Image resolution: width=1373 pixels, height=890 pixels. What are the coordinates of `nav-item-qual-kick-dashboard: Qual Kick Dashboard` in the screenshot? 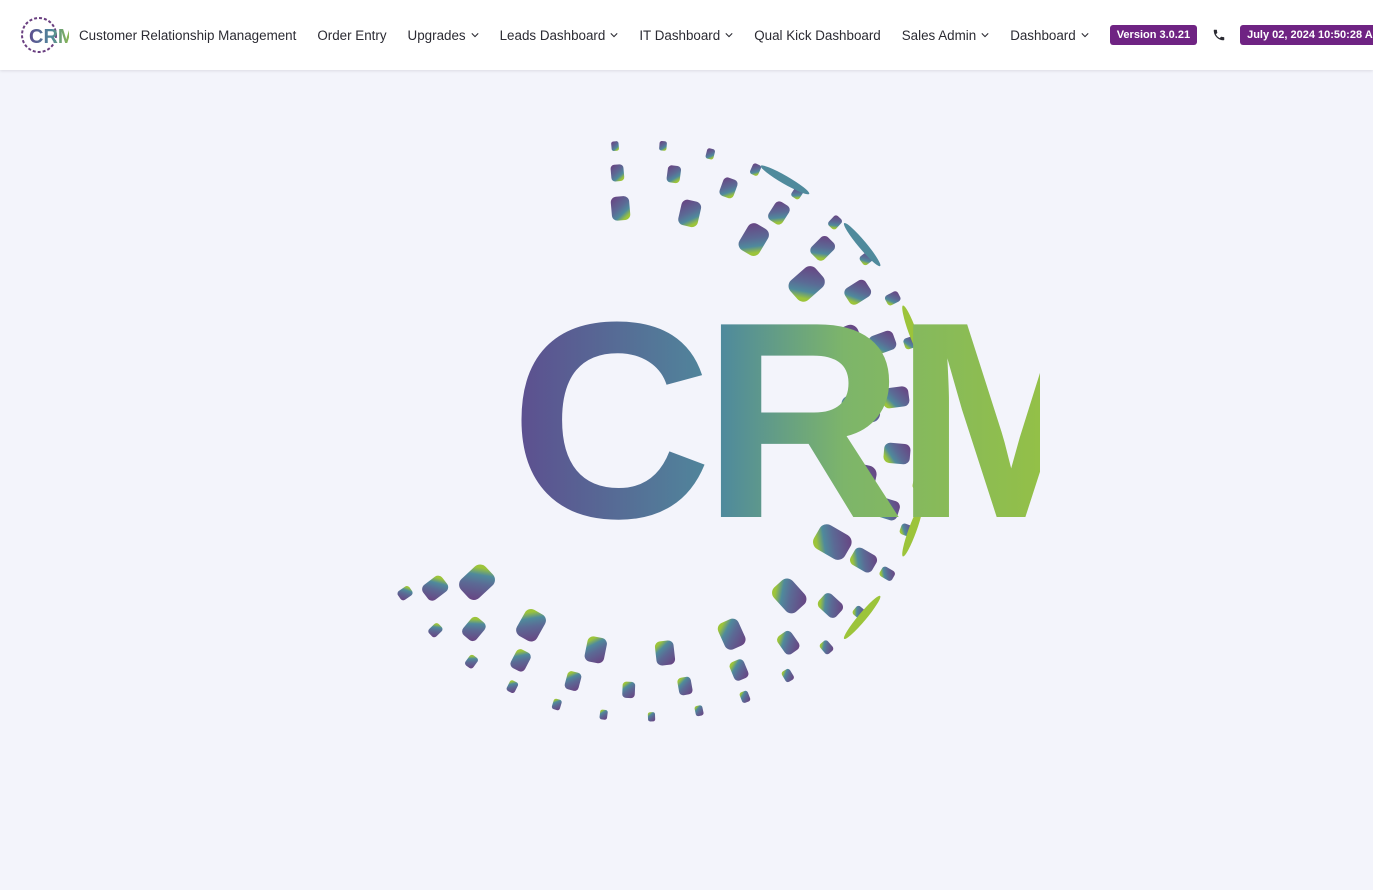 It's located at (817, 35).